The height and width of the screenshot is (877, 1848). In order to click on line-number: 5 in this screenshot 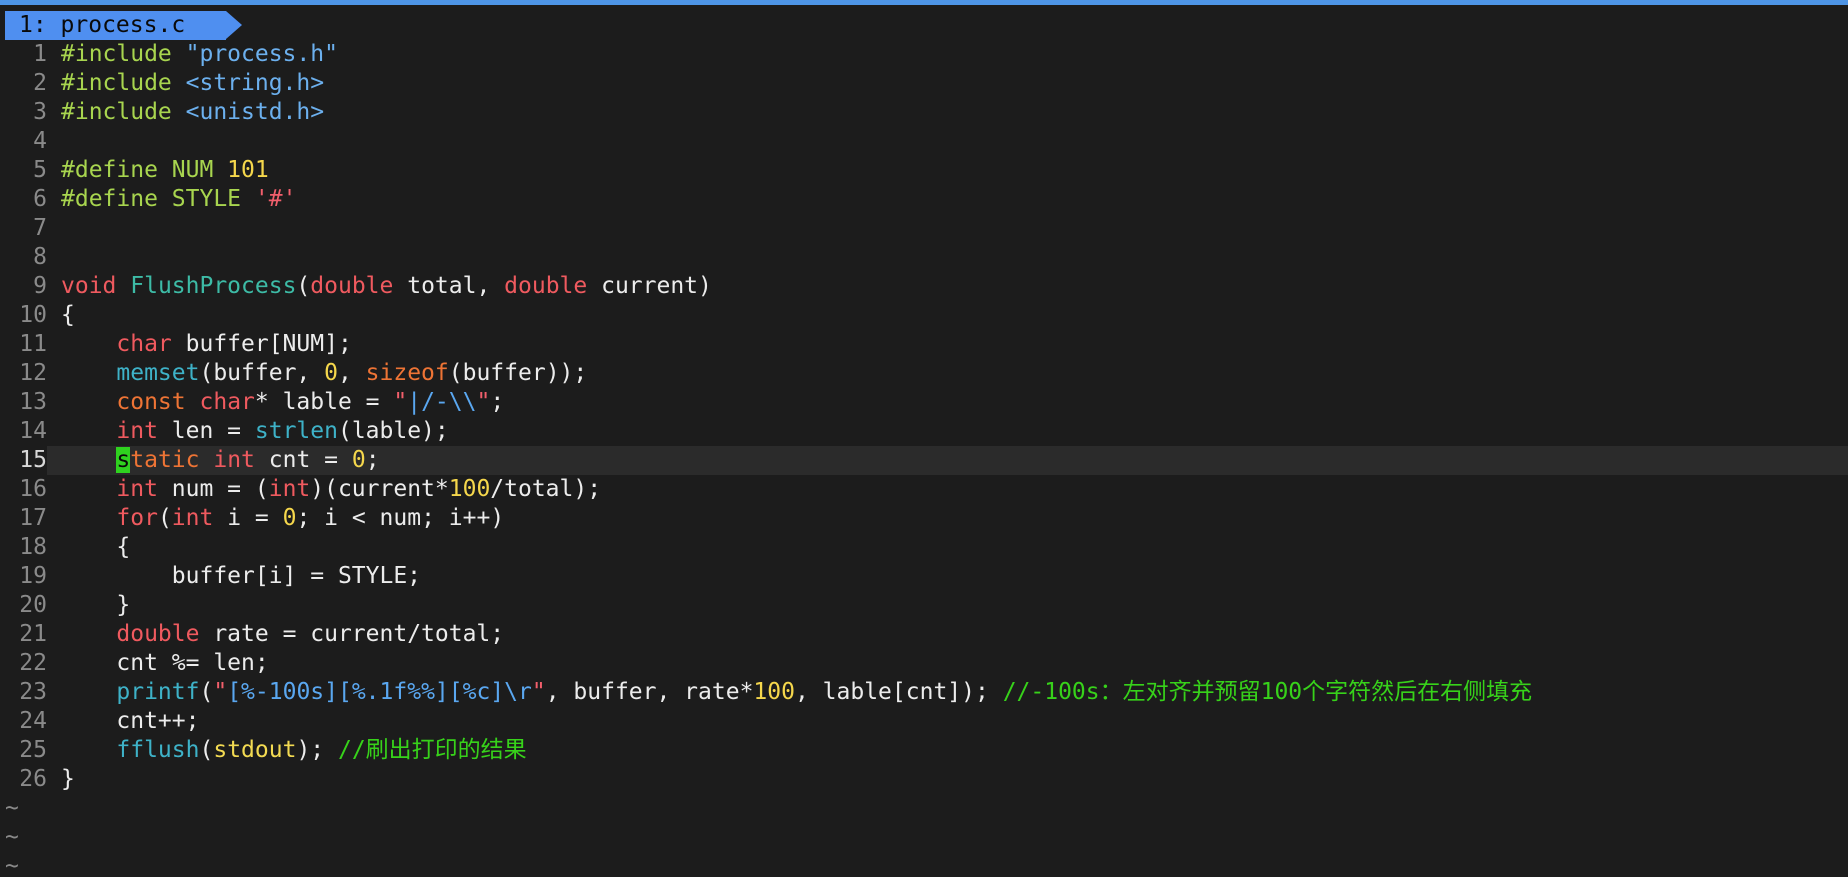, I will do `click(23, 170)`.